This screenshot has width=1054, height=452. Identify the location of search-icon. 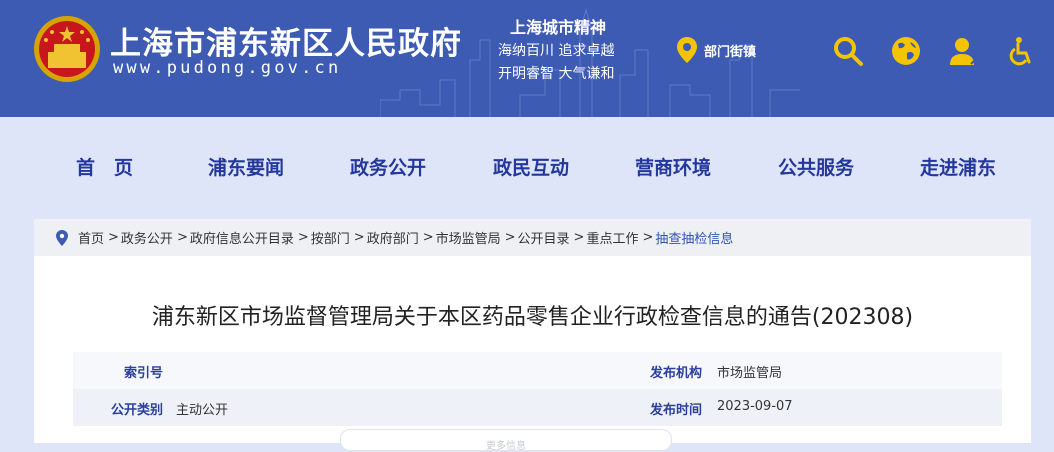
(848, 51).